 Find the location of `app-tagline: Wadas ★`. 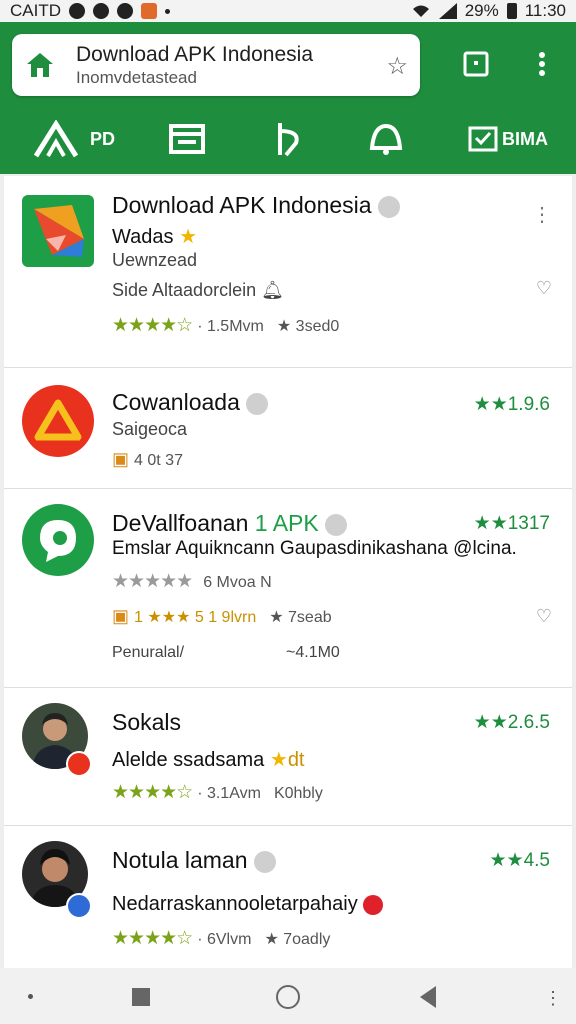

app-tagline: Wadas ★ is located at coordinates (155, 237).